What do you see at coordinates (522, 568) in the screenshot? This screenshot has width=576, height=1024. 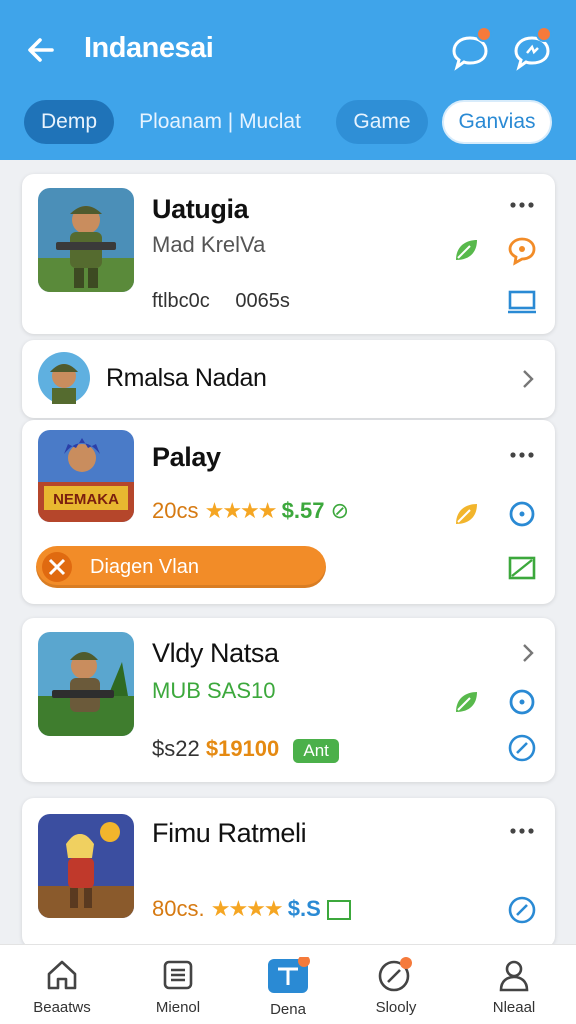 I see `image-frame-icon` at bounding box center [522, 568].